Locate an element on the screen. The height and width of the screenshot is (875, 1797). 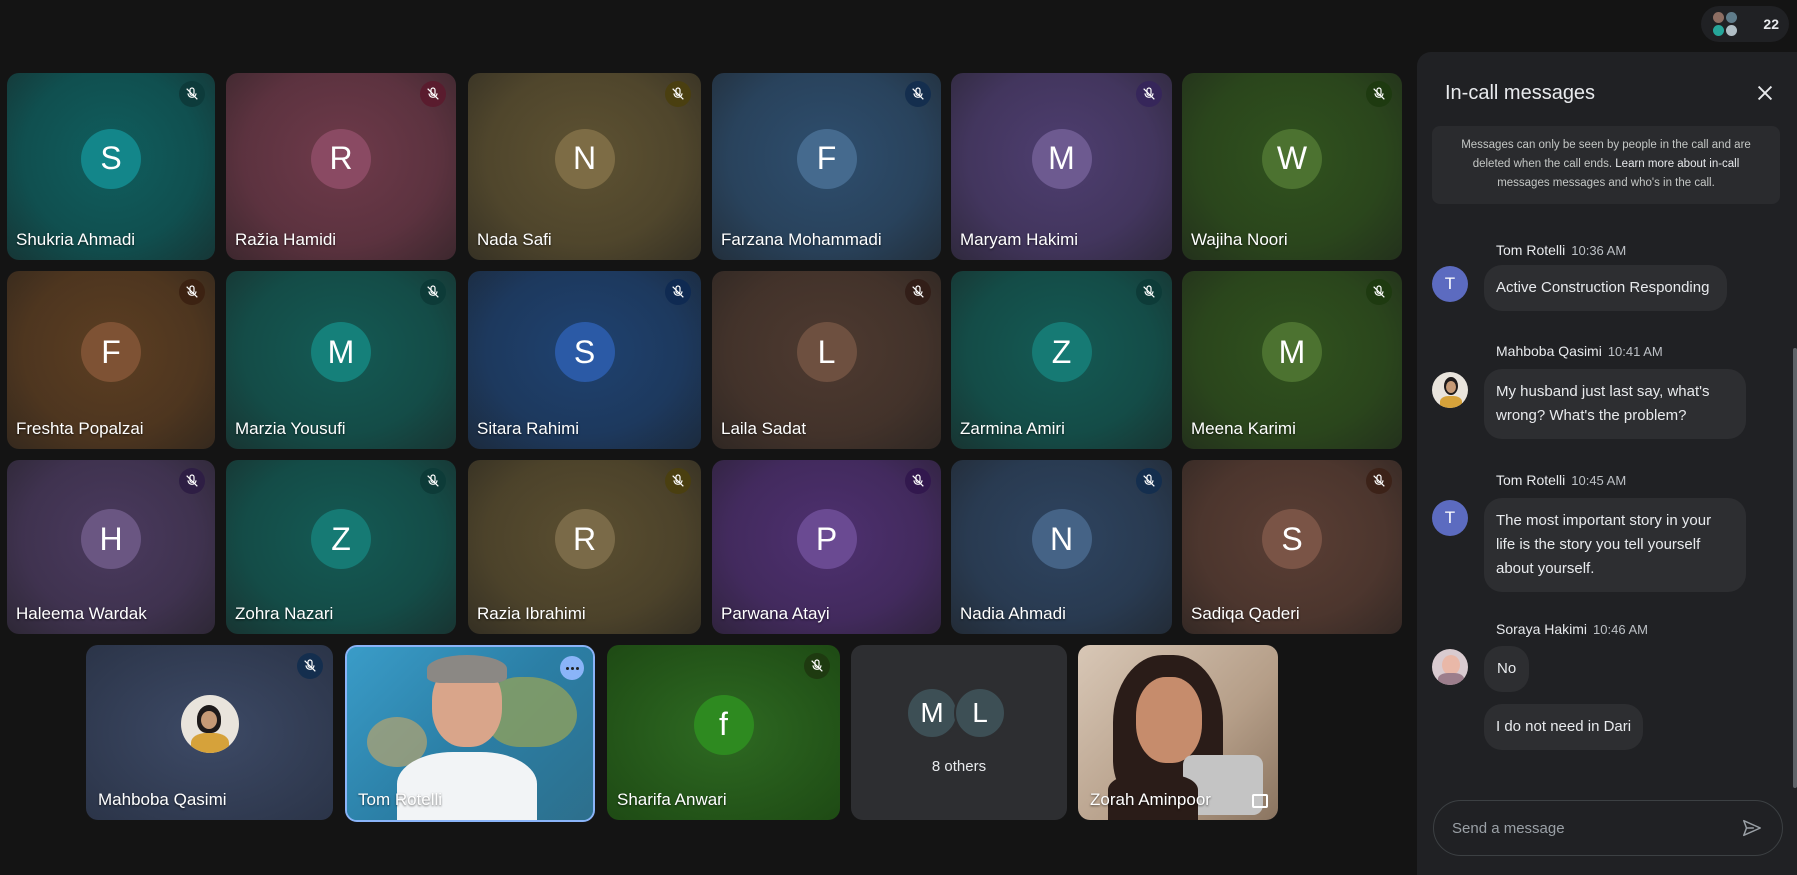
notice-line-2: deleted when the call ends. is located at coordinates (1544, 164).